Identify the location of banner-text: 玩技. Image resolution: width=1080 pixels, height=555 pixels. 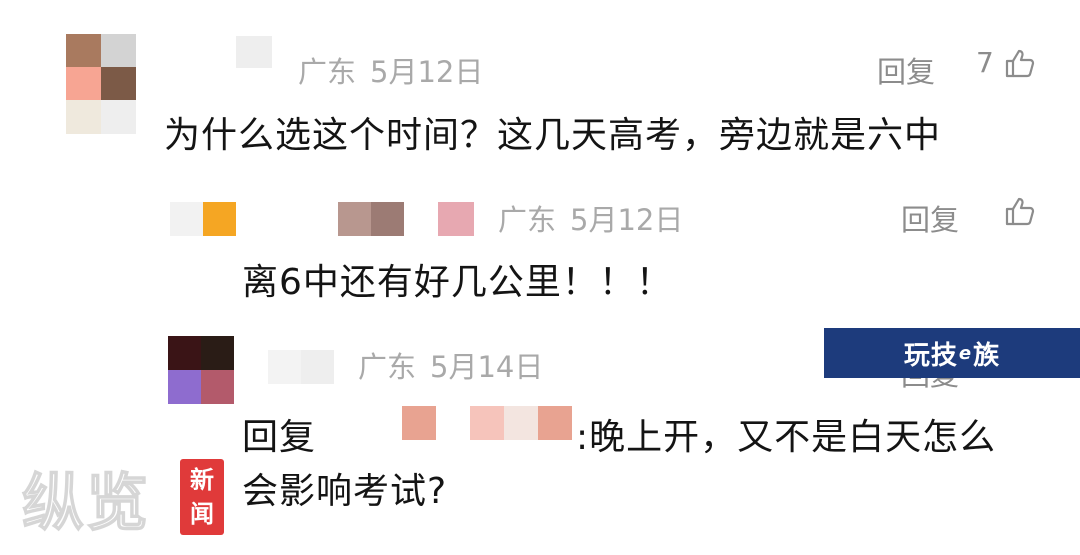
(930, 355).